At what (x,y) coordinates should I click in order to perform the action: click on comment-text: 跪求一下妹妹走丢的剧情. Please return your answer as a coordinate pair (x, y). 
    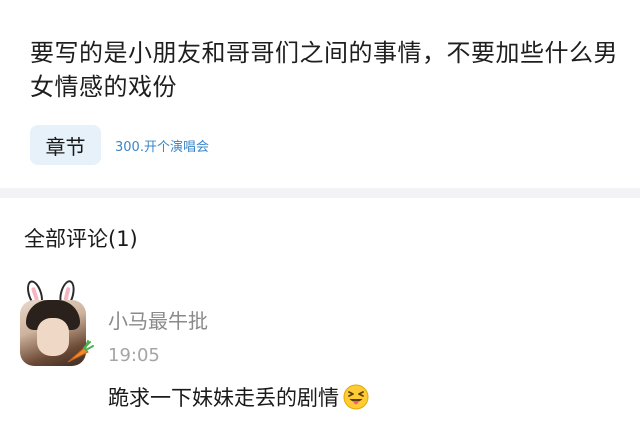
    Looking at the image, I should click on (223, 398).